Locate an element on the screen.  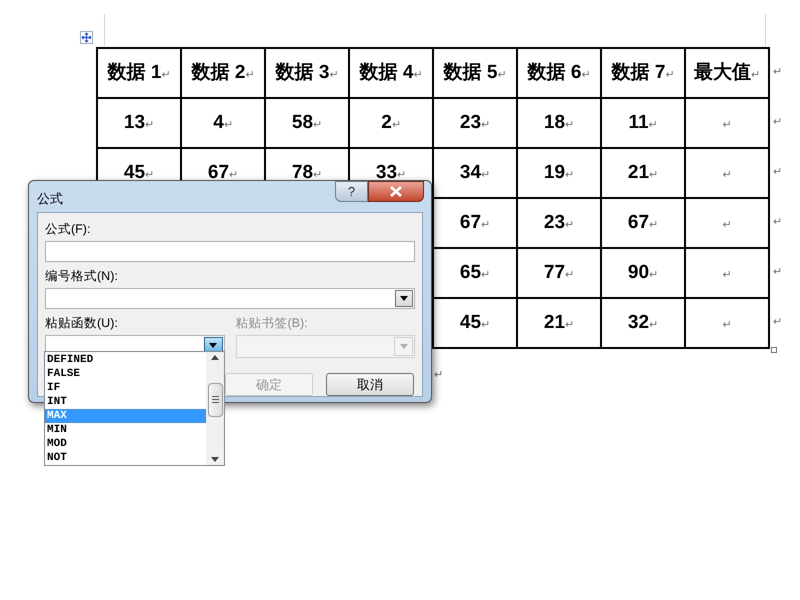
table-cell: 32↵ is located at coordinates (643, 323).